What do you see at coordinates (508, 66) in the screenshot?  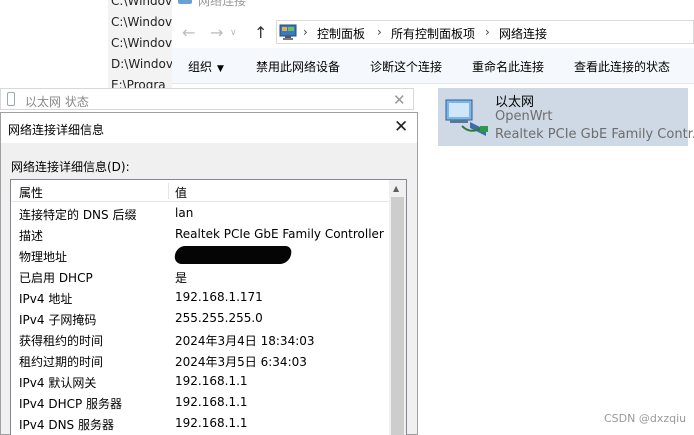 I see `rename-connection-button: 重命名此连接` at bounding box center [508, 66].